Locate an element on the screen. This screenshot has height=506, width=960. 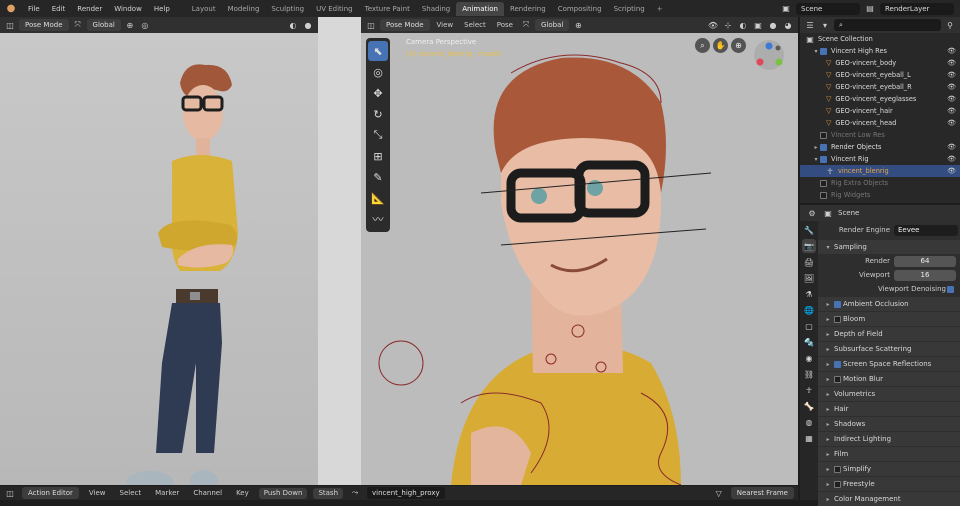
menu-window: Window is located at coordinates (128, 9).